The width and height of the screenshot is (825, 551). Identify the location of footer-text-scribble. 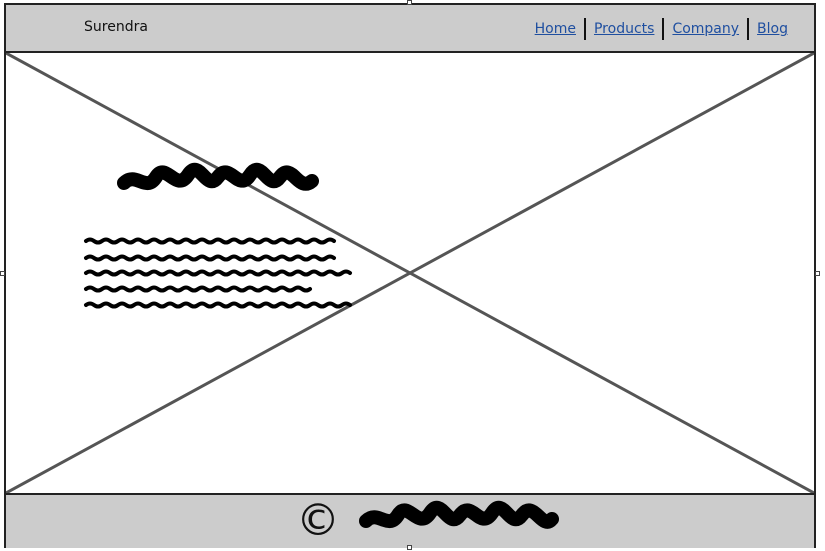
(459, 514).